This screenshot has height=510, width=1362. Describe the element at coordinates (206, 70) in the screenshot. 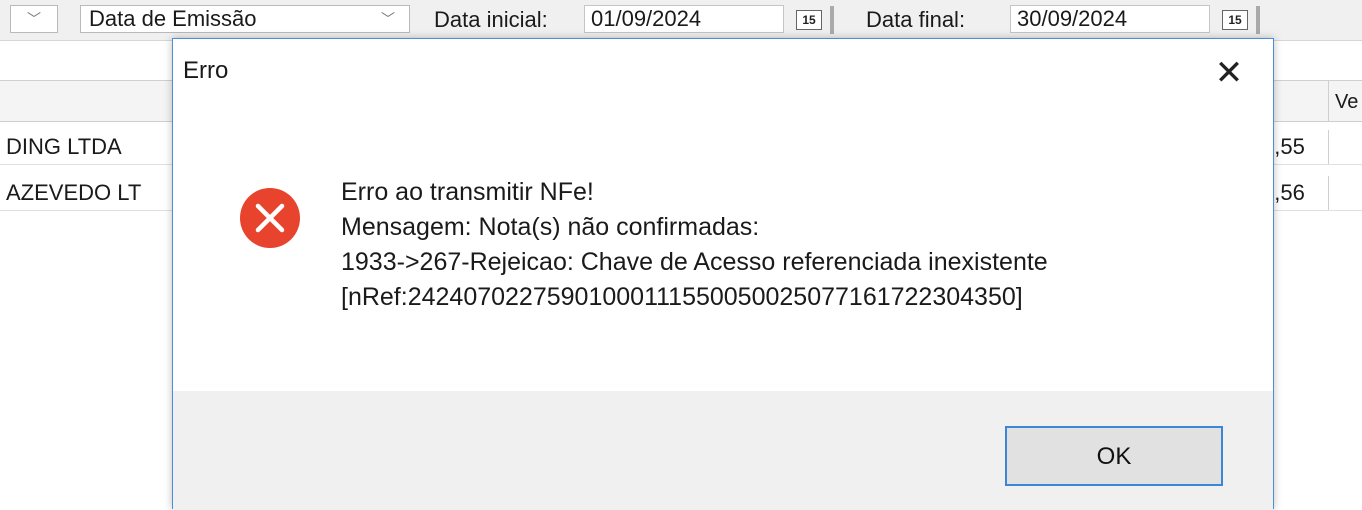

I see `dialog-title: Erro` at that location.